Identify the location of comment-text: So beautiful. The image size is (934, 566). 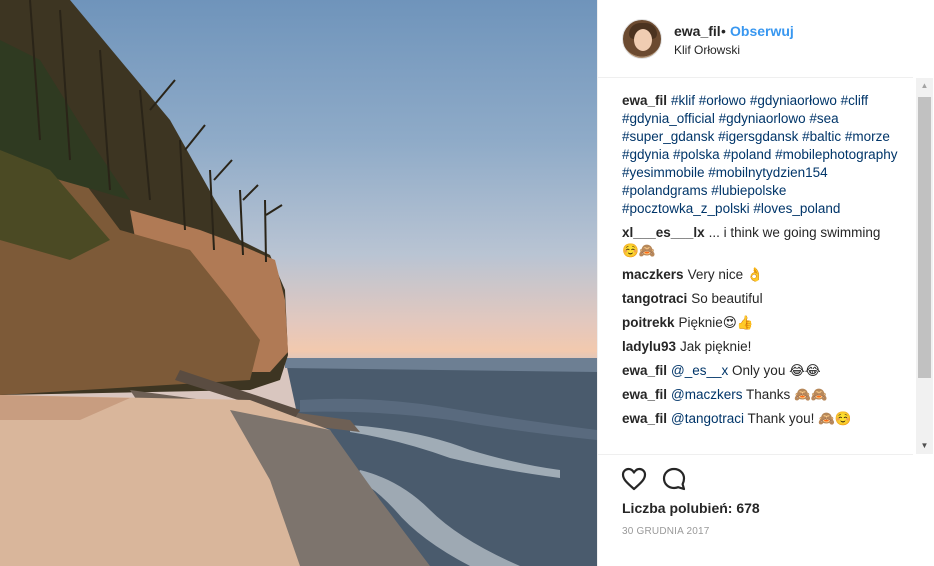
(727, 298).